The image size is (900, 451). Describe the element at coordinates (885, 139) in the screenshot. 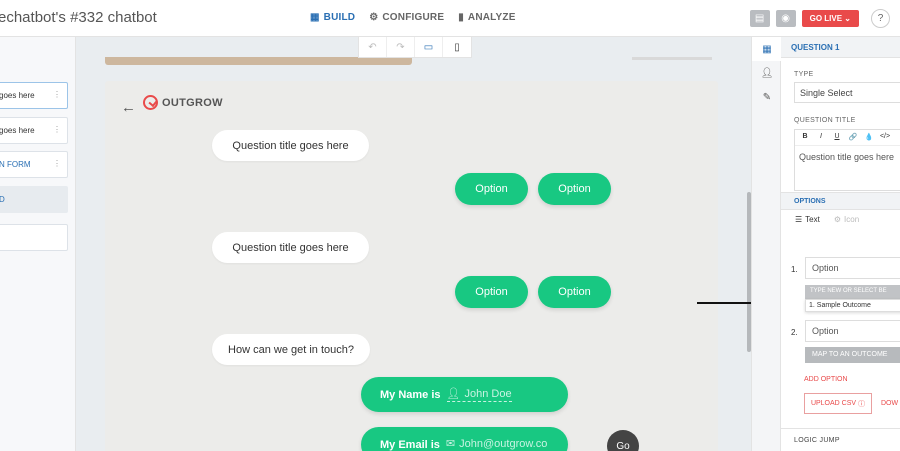

I see `code-icon: </>` at that location.